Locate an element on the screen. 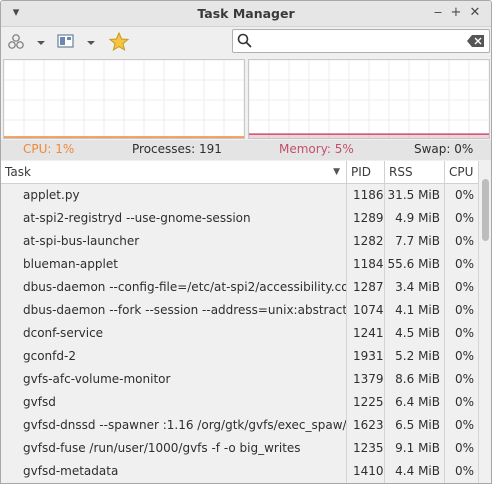 This screenshot has height=484, width=492. maximize-button: + is located at coordinates (456, 13).